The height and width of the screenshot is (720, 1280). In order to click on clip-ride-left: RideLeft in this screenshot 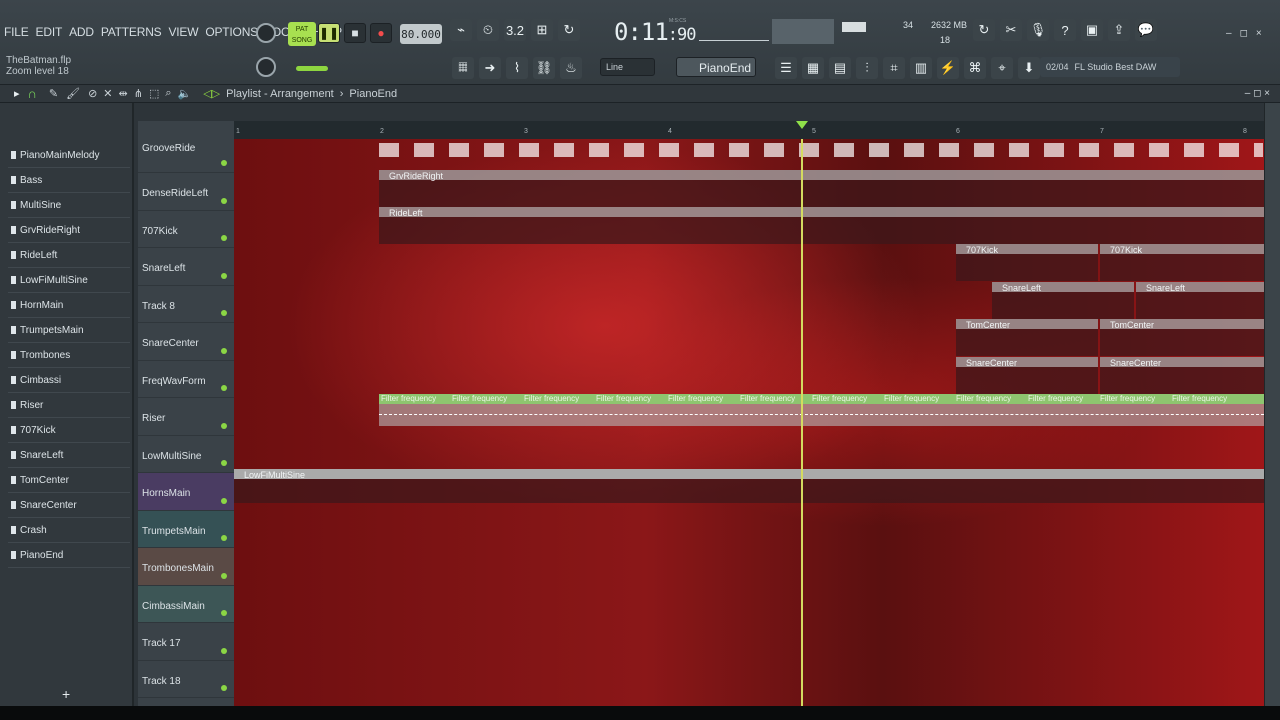, I will do `click(821, 225)`.